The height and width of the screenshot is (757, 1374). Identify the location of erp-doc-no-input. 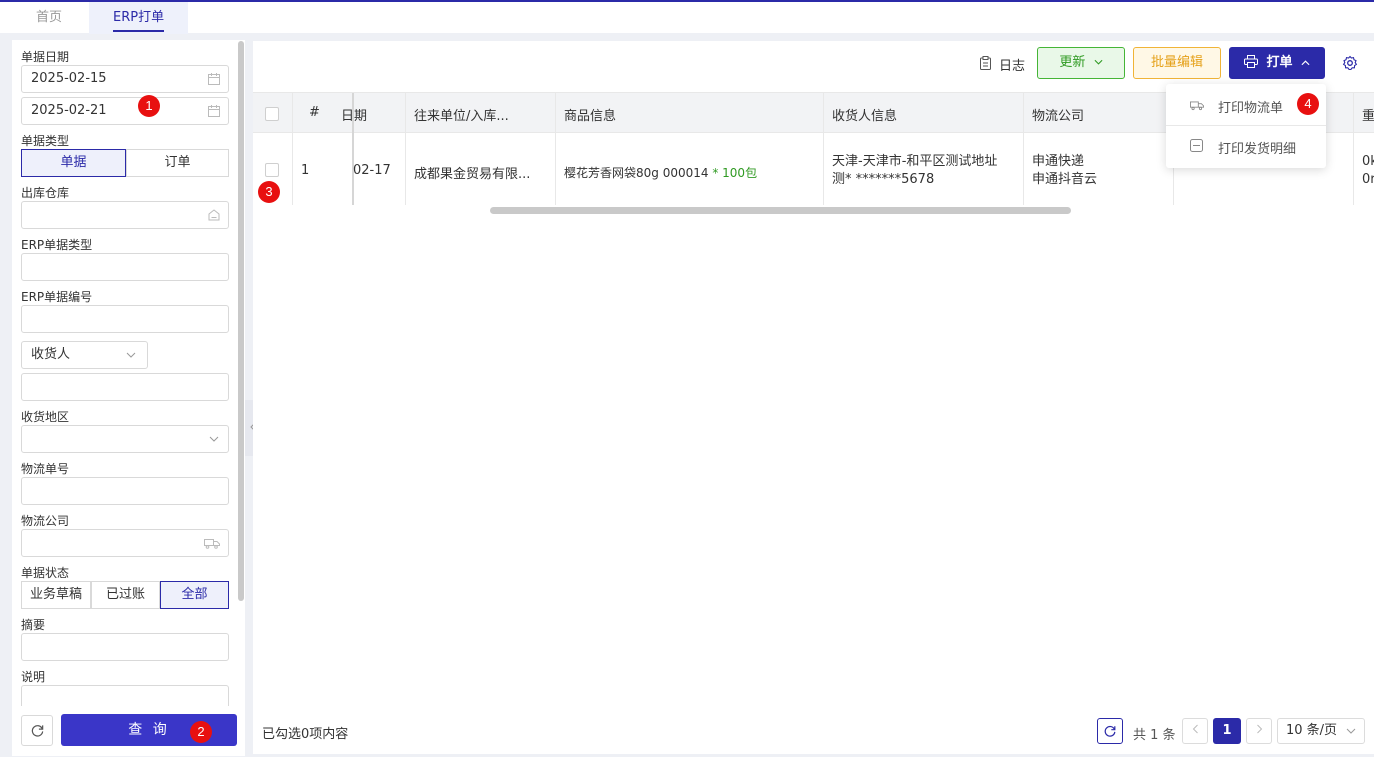
(125, 319).